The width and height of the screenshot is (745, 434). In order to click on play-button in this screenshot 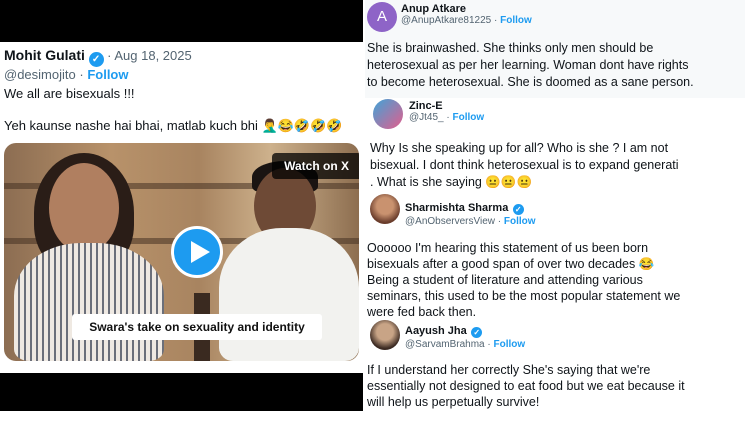, I will do `click(197, 252)`.